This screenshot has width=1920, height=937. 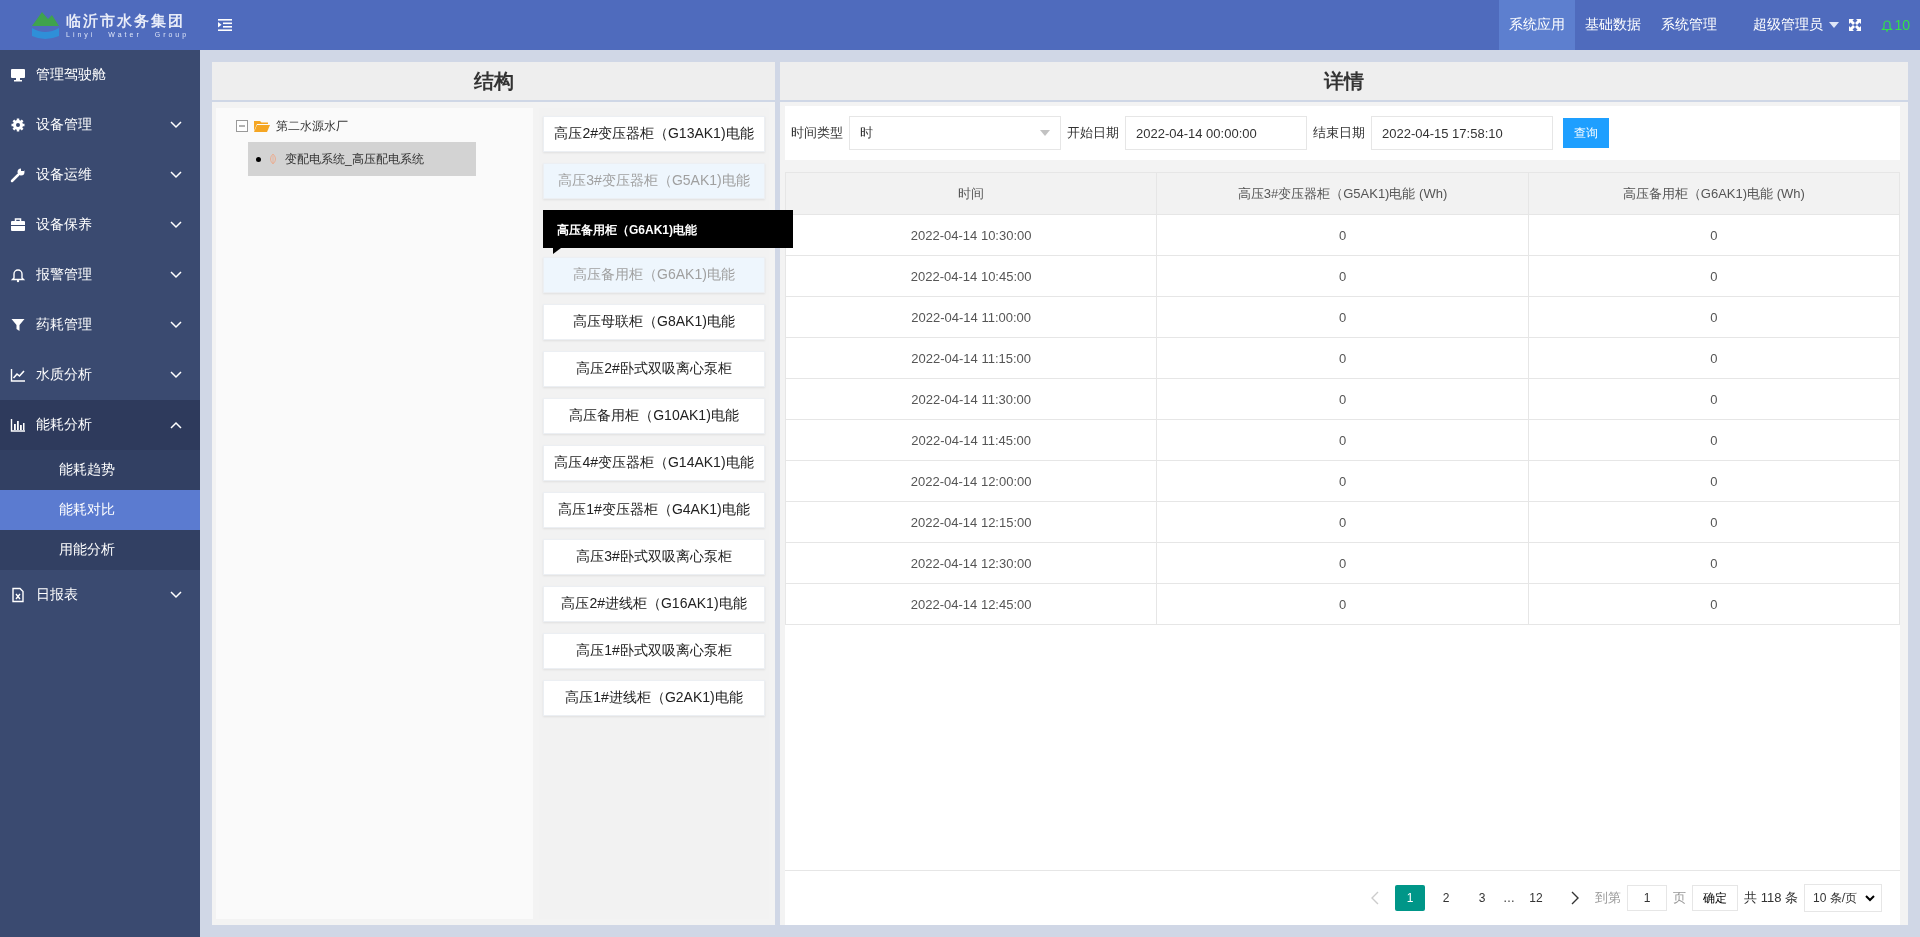 What do you see at coordinates (955, 133) in the screenshot?
I see `time-type-select: 时` at bounding box center [955, 133].